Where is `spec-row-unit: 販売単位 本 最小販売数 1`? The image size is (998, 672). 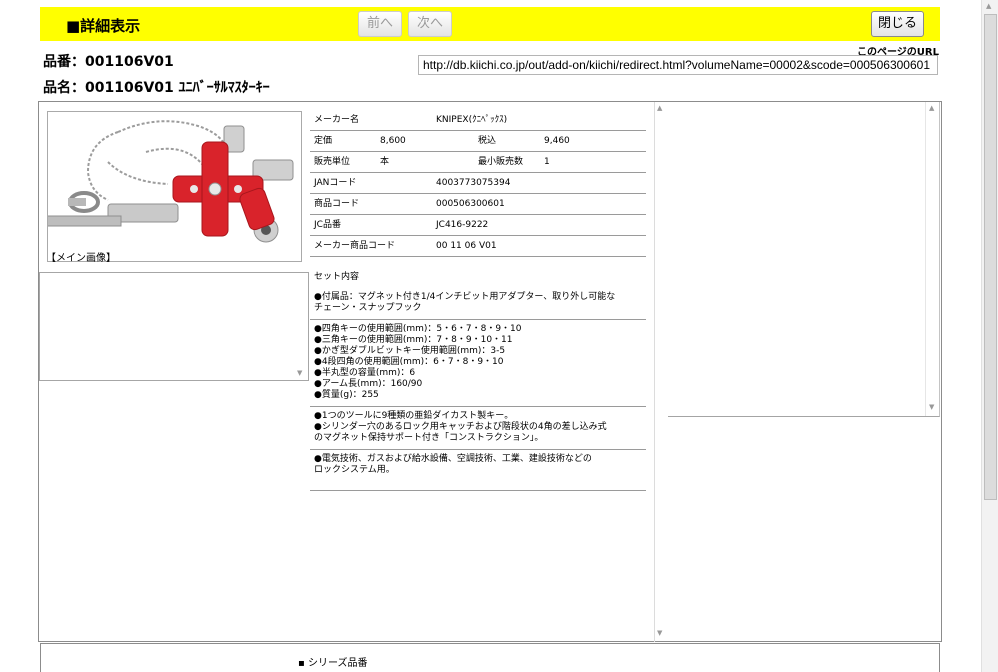
spec-row-unit: 販売単位 本 最小販売数 1 is located at coordinates (478, 162).